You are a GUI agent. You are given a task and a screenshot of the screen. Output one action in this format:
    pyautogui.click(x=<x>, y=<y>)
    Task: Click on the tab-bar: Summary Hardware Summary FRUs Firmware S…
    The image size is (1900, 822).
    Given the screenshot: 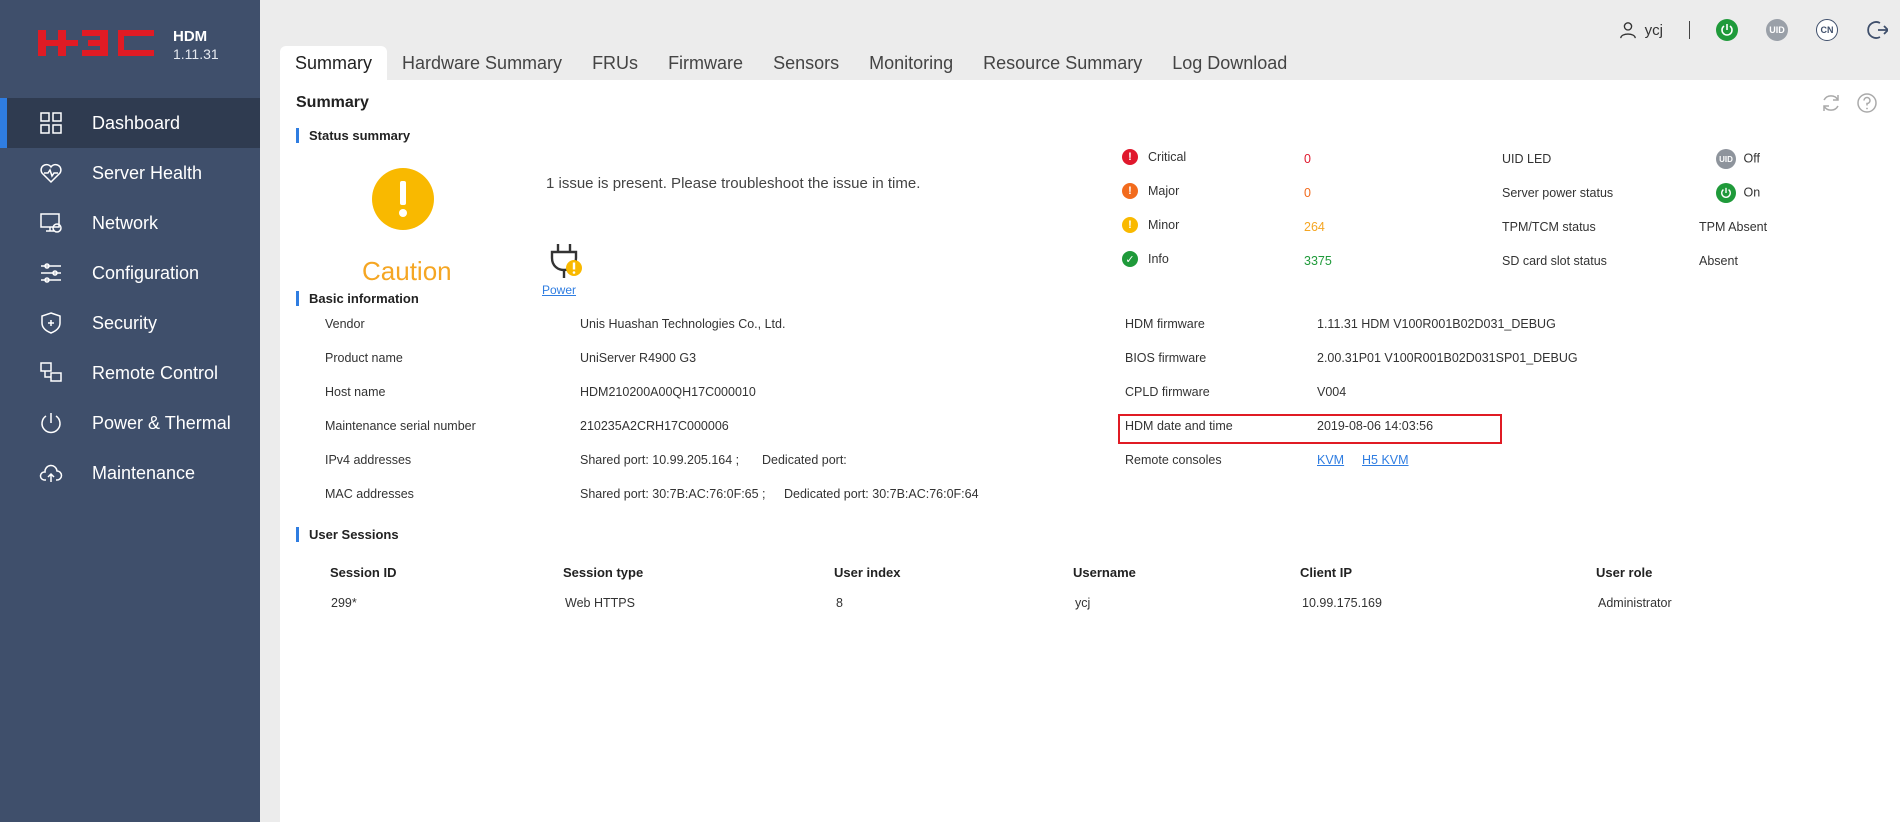 What is the action you would take?
    pyautogui.click(x=791, y=63)
    